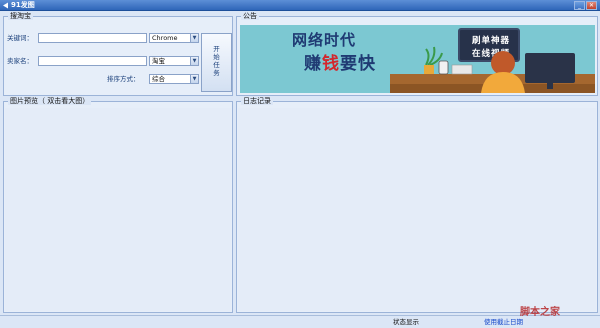 The width and height of the screenshot is (600, 328). I want to click on sort-select-value: 综合, so click(158, 79).